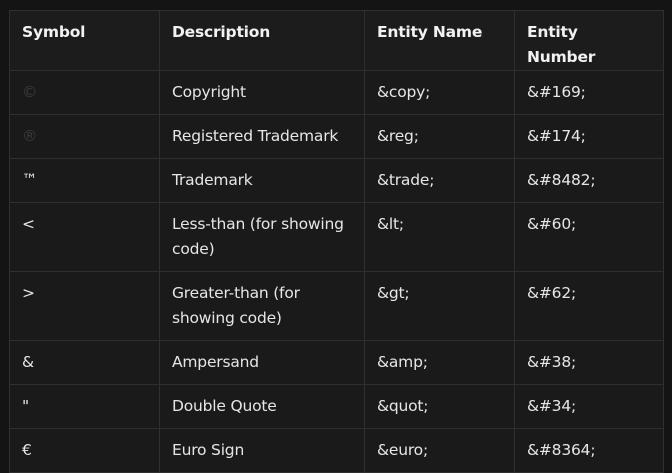 This screenshot has width=672, height=473. Describe the element at coordinates (439, 180) in the screenshot. I see `cell-entity-name: &trade;` at that location.